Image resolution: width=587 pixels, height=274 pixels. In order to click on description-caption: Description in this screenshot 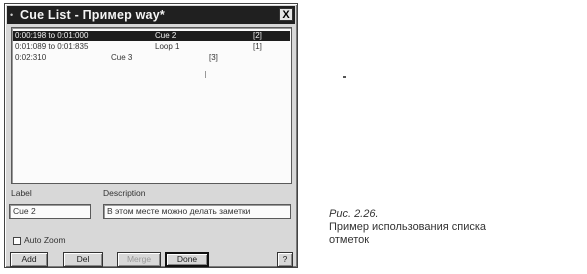, I will do `click(124, 193)`.